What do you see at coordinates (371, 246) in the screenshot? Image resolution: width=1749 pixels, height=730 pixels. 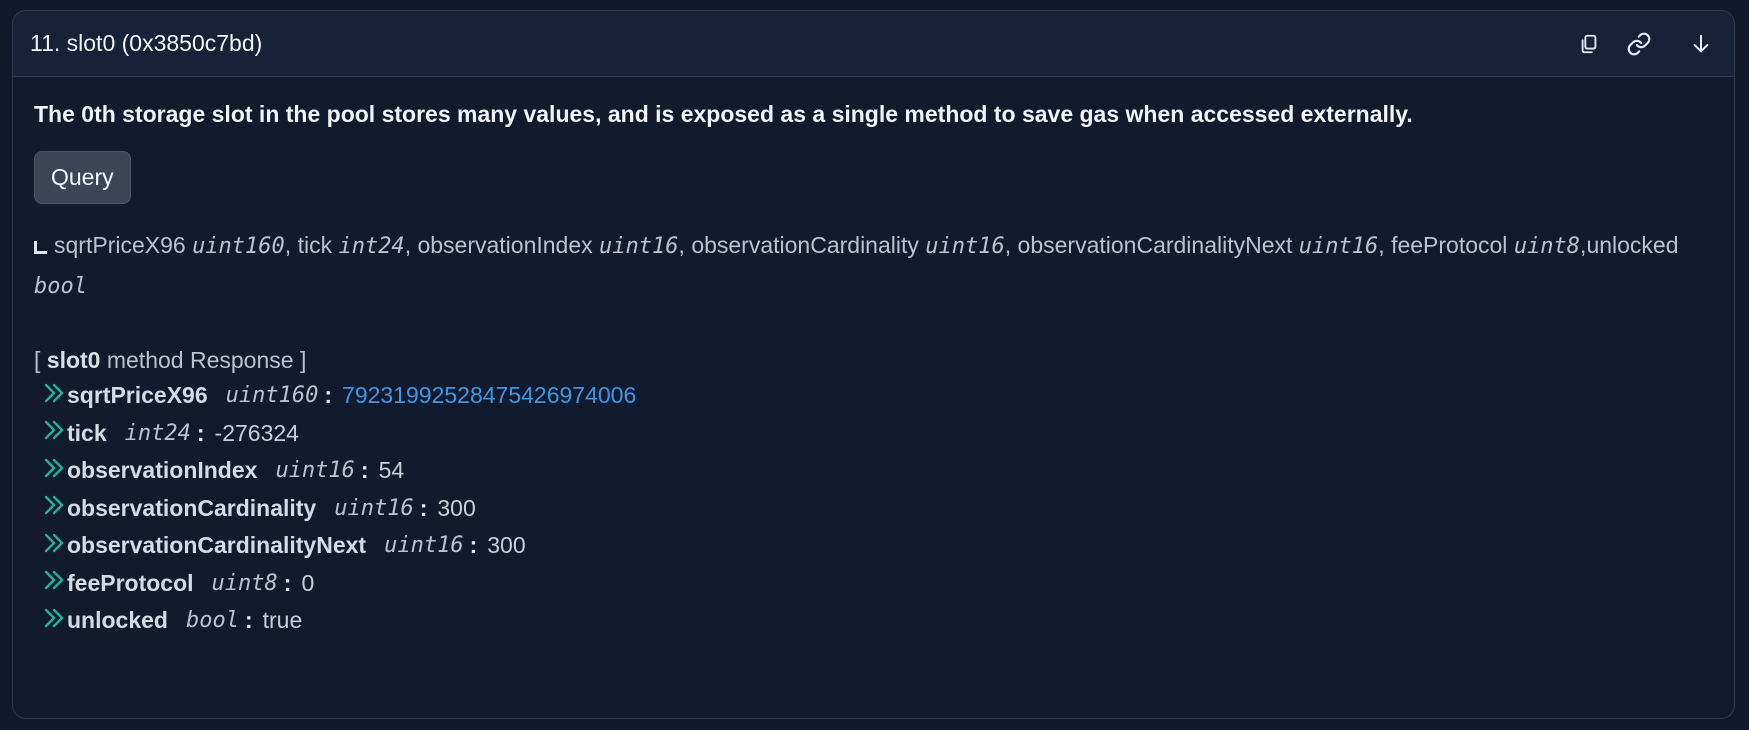 I see `signature-param-type: int24` at bounding box center [371, 246].